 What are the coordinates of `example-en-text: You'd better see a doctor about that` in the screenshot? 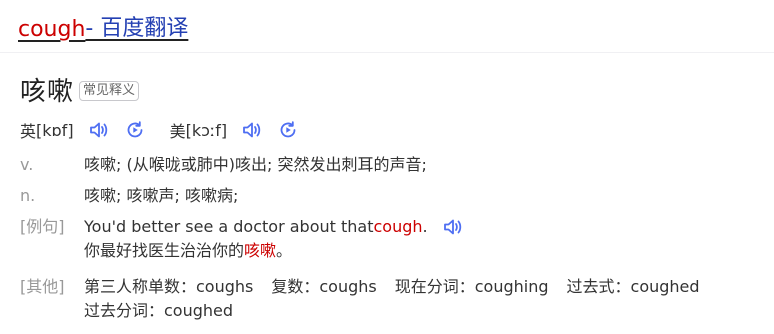 It's located at (229, 226).